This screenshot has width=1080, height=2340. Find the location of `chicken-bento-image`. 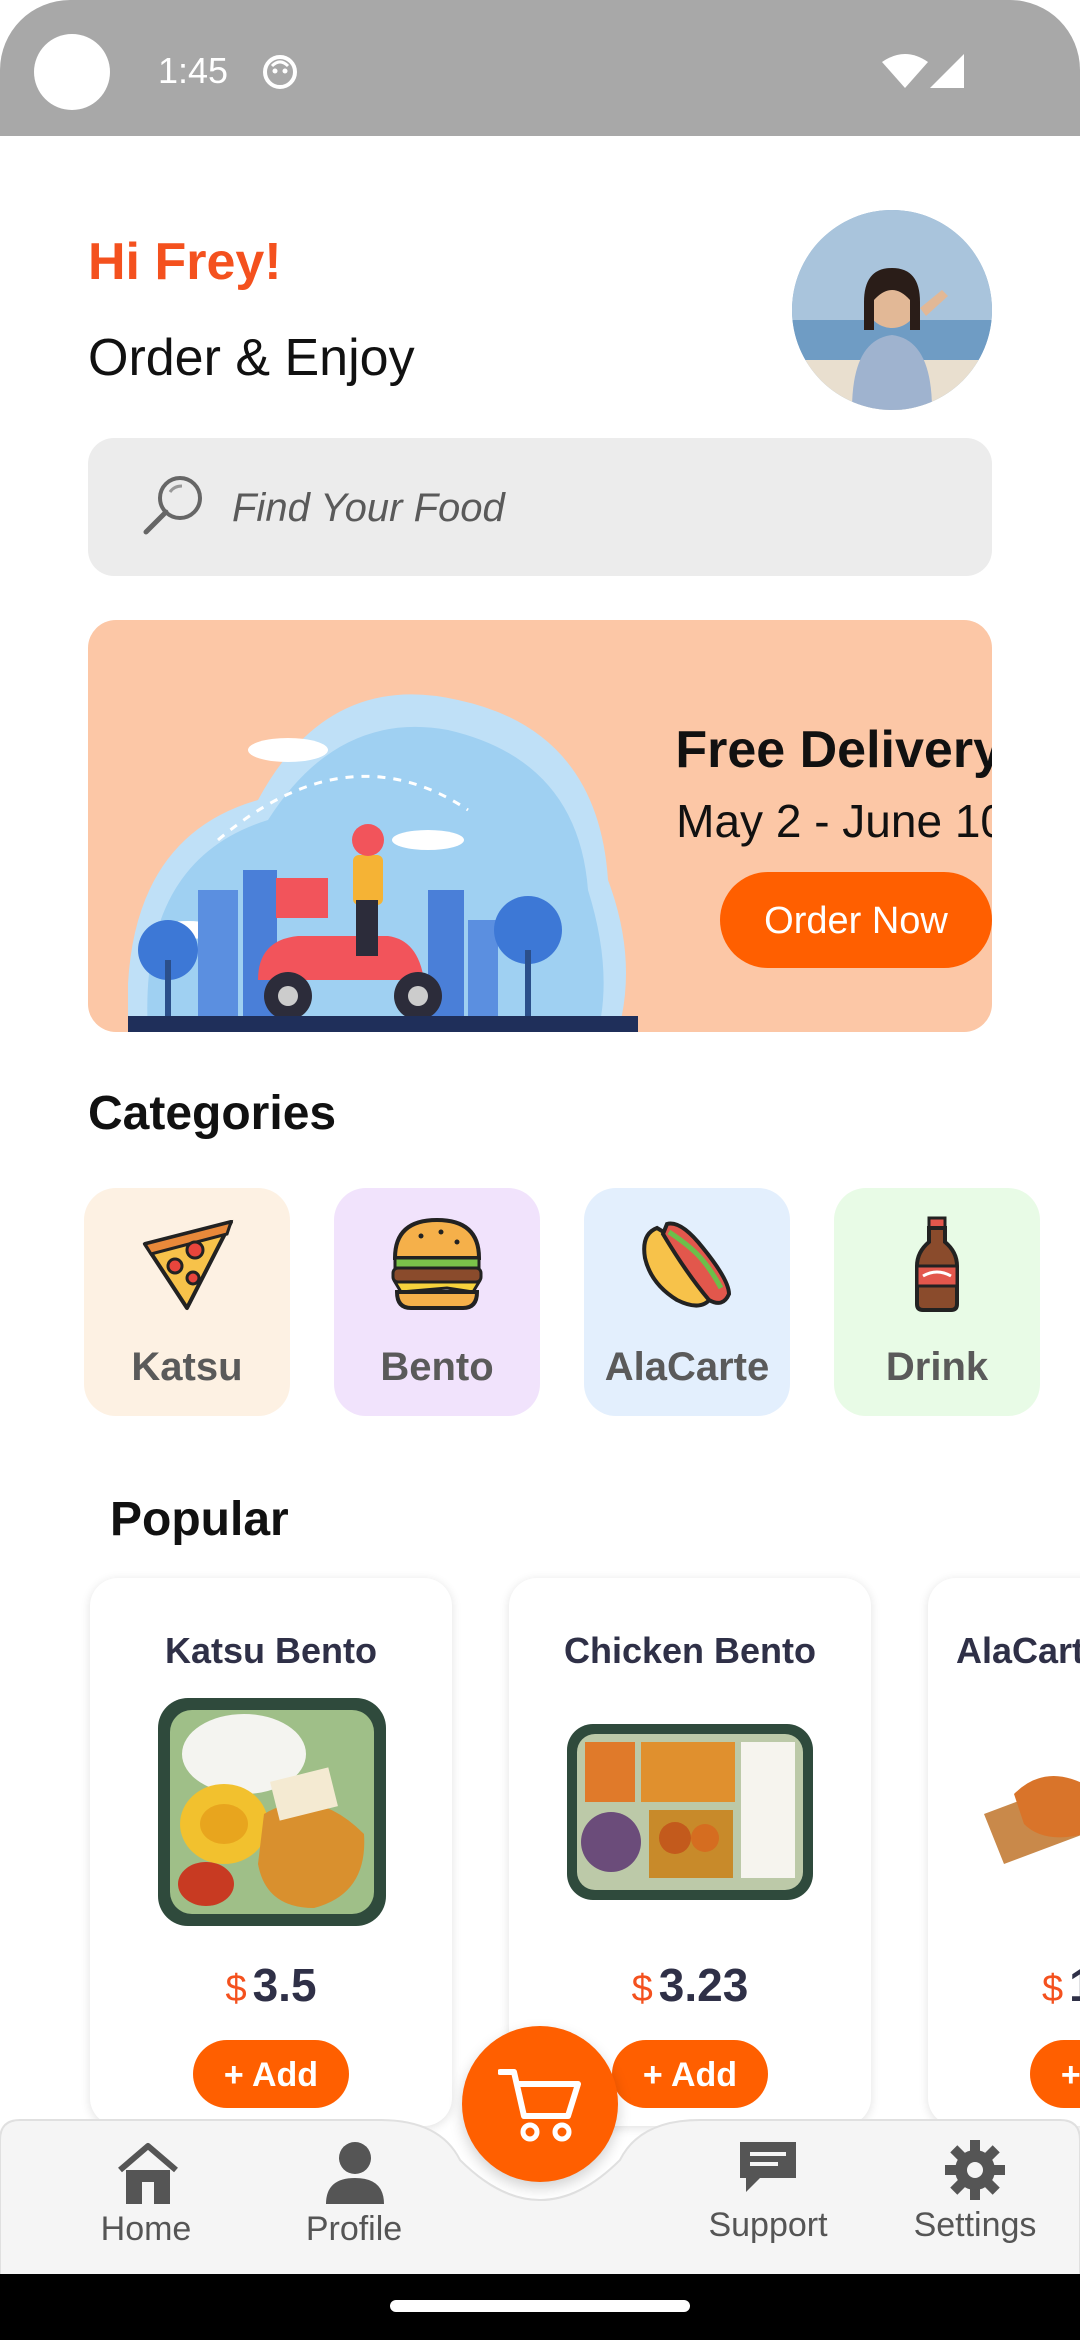

chicken-bento-image is located at coordinates (690, 1812).